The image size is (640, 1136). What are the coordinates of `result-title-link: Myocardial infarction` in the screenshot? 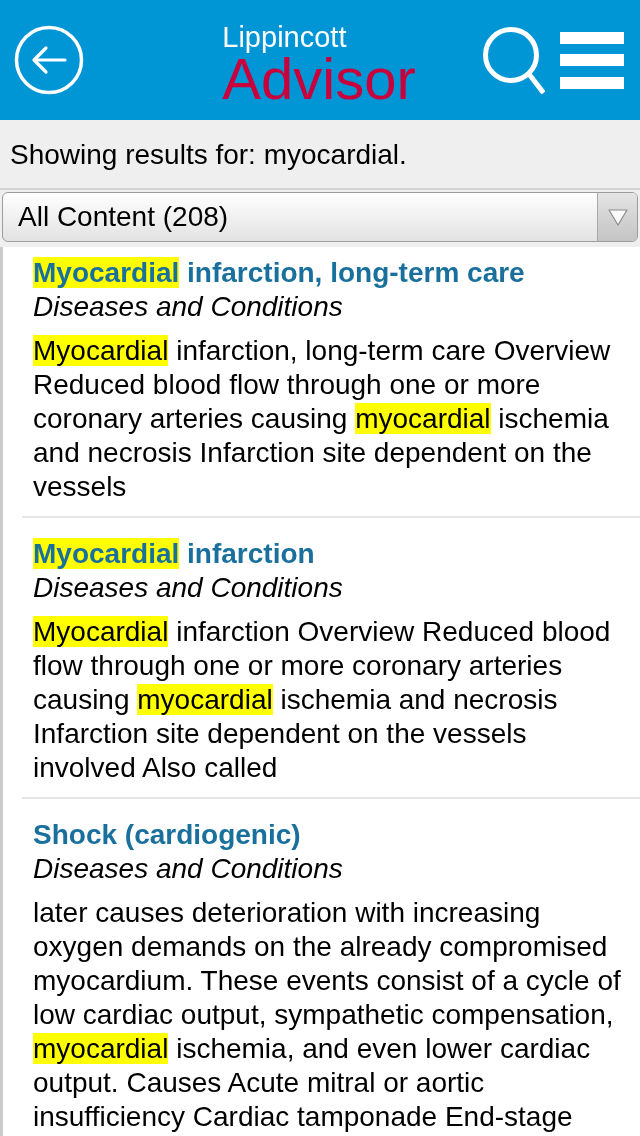 It's located at (334, 554).